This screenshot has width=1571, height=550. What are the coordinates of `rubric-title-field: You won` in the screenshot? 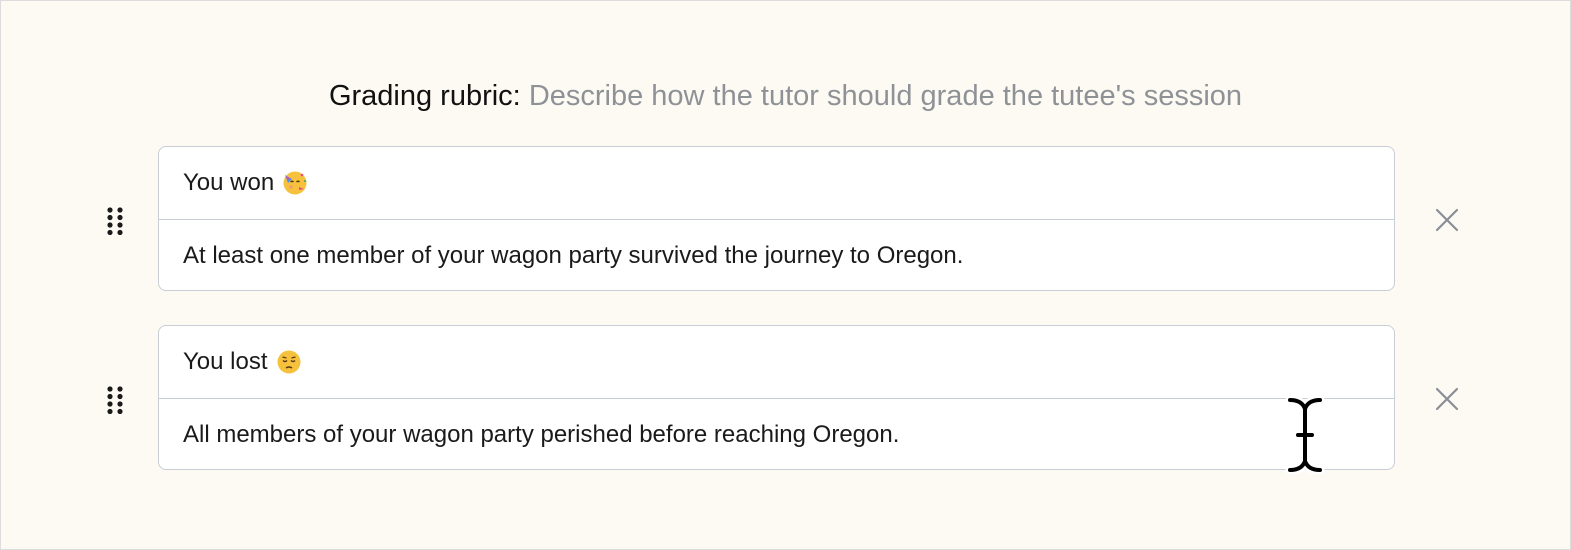 It's located at (776, 183).